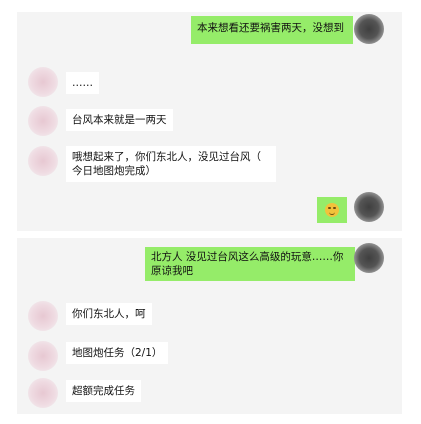 This screenshot has width=421, height=424. I want to click on message-bubble-incoming: 哦想起来了，你们东北人，没见过台风（ 今日地图炮完成）, so click(171, 164).